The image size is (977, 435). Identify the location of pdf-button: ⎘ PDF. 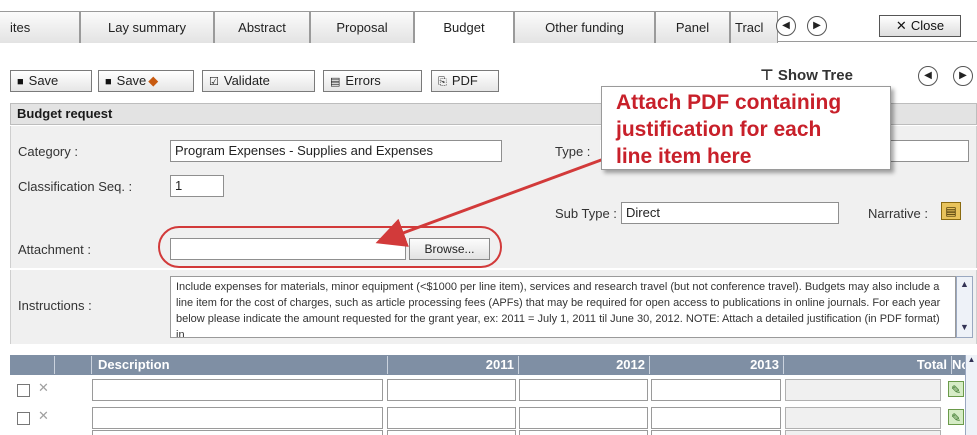
(465, 81).